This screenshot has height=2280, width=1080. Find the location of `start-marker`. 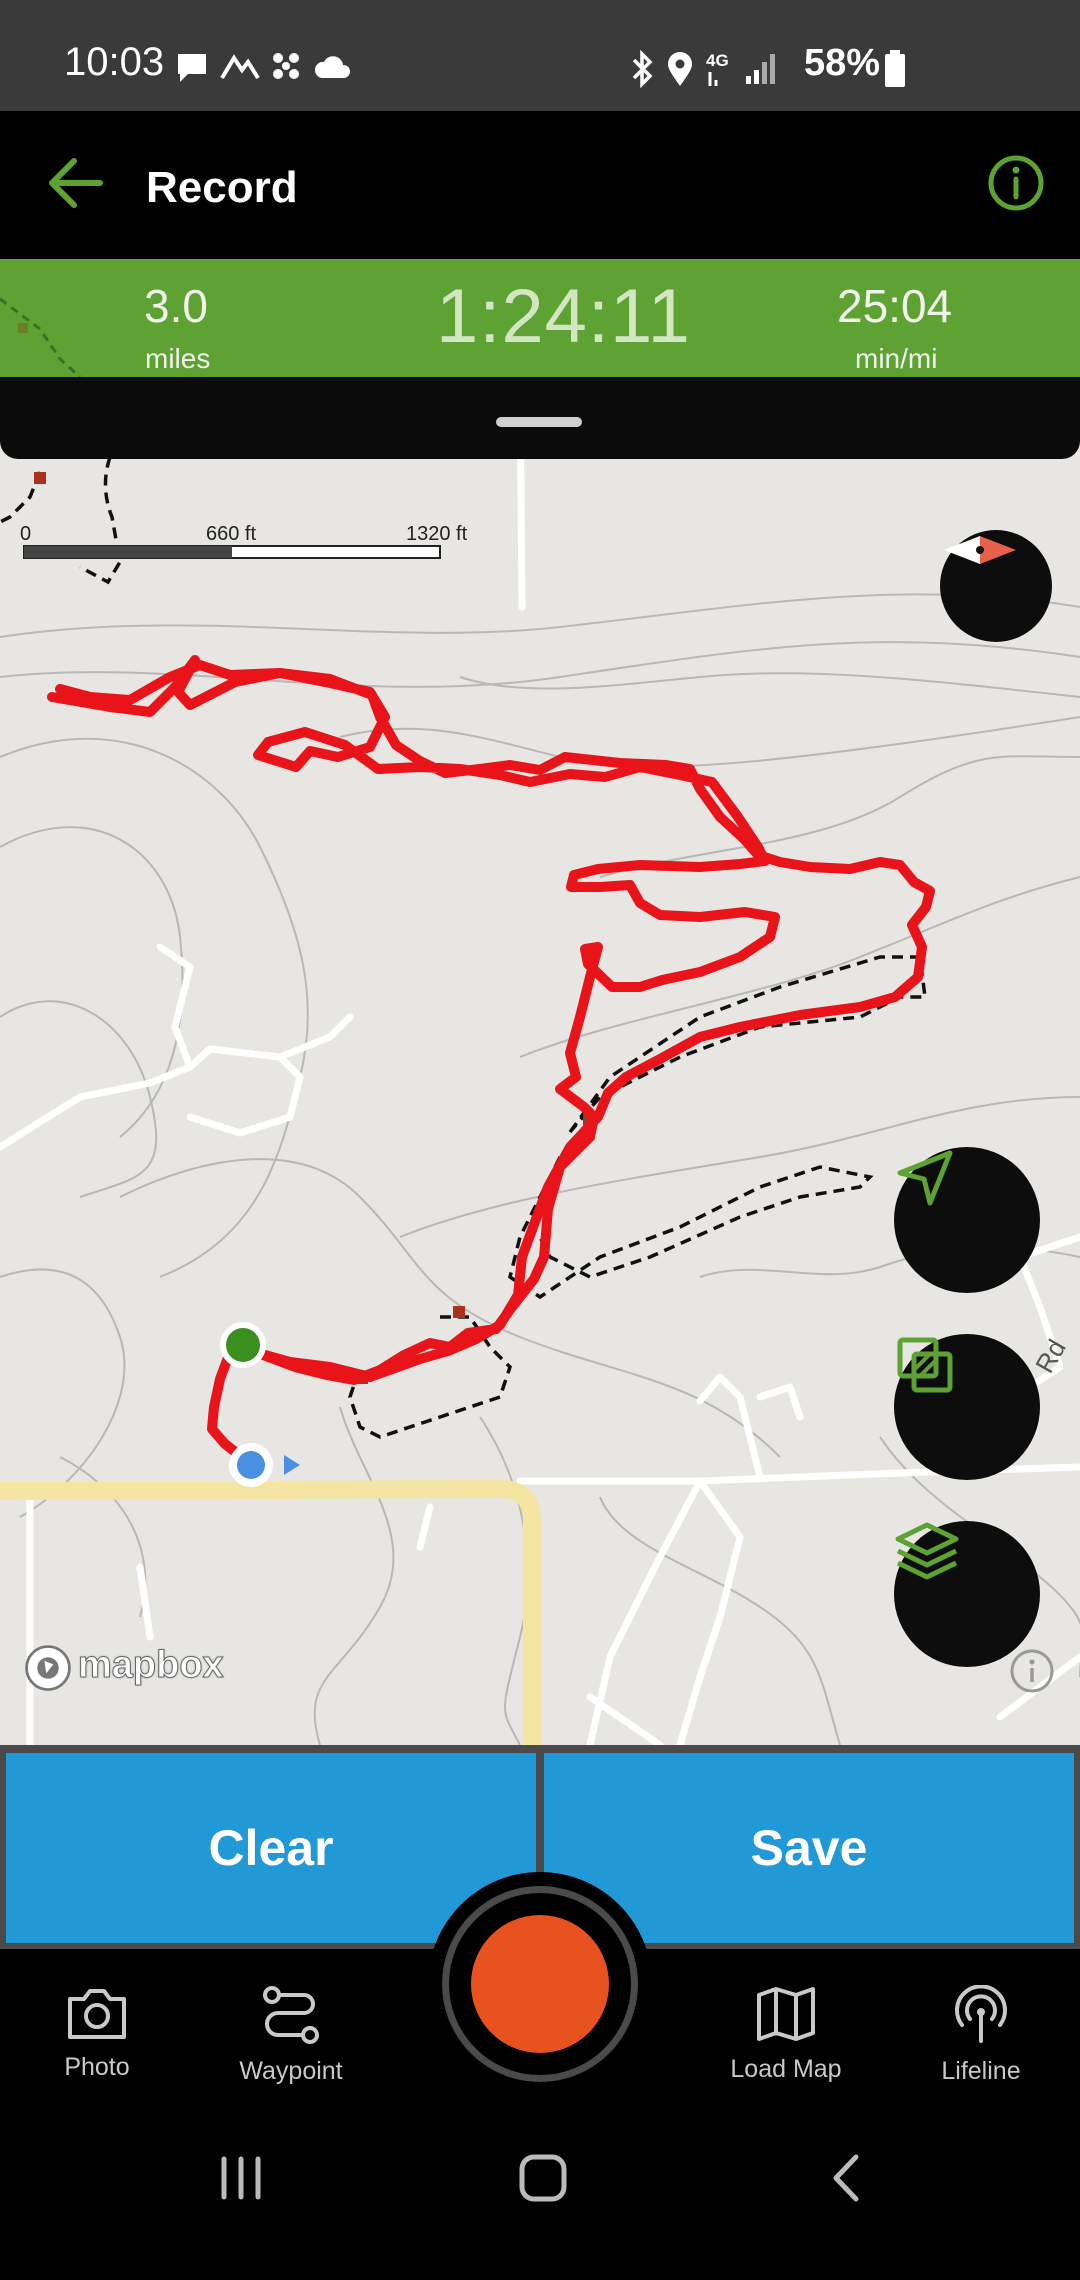

start-marker is located at coordinates (243, 1345).